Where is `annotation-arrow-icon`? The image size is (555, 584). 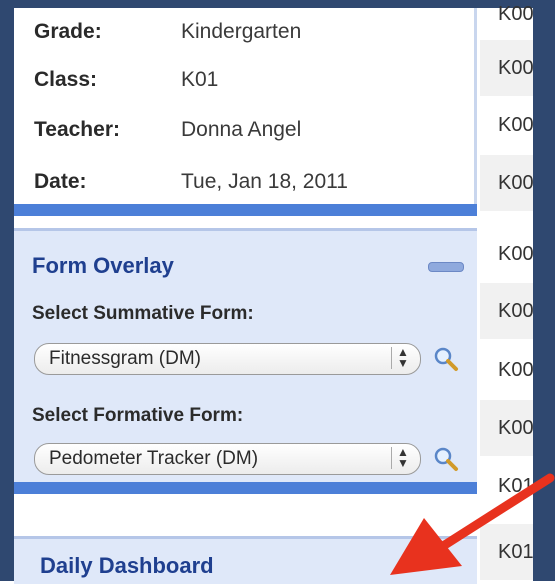
annotation-arrow-icon is located at coordinates (472, 524).